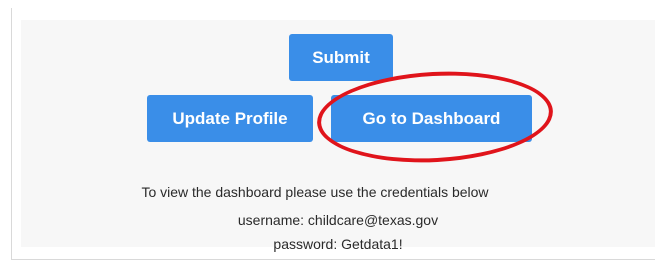 The width and height of the screenshot is (656, 263). I want to click on go-to-dashboard-button: Go to Dashboard, so click(431, 118).